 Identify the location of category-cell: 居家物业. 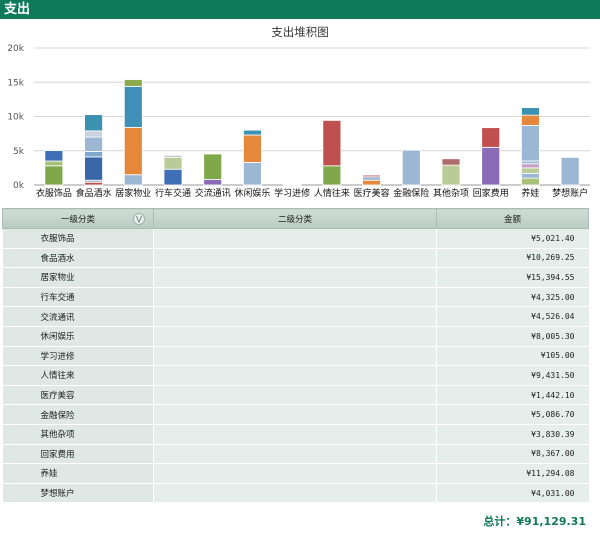
(78, 277).